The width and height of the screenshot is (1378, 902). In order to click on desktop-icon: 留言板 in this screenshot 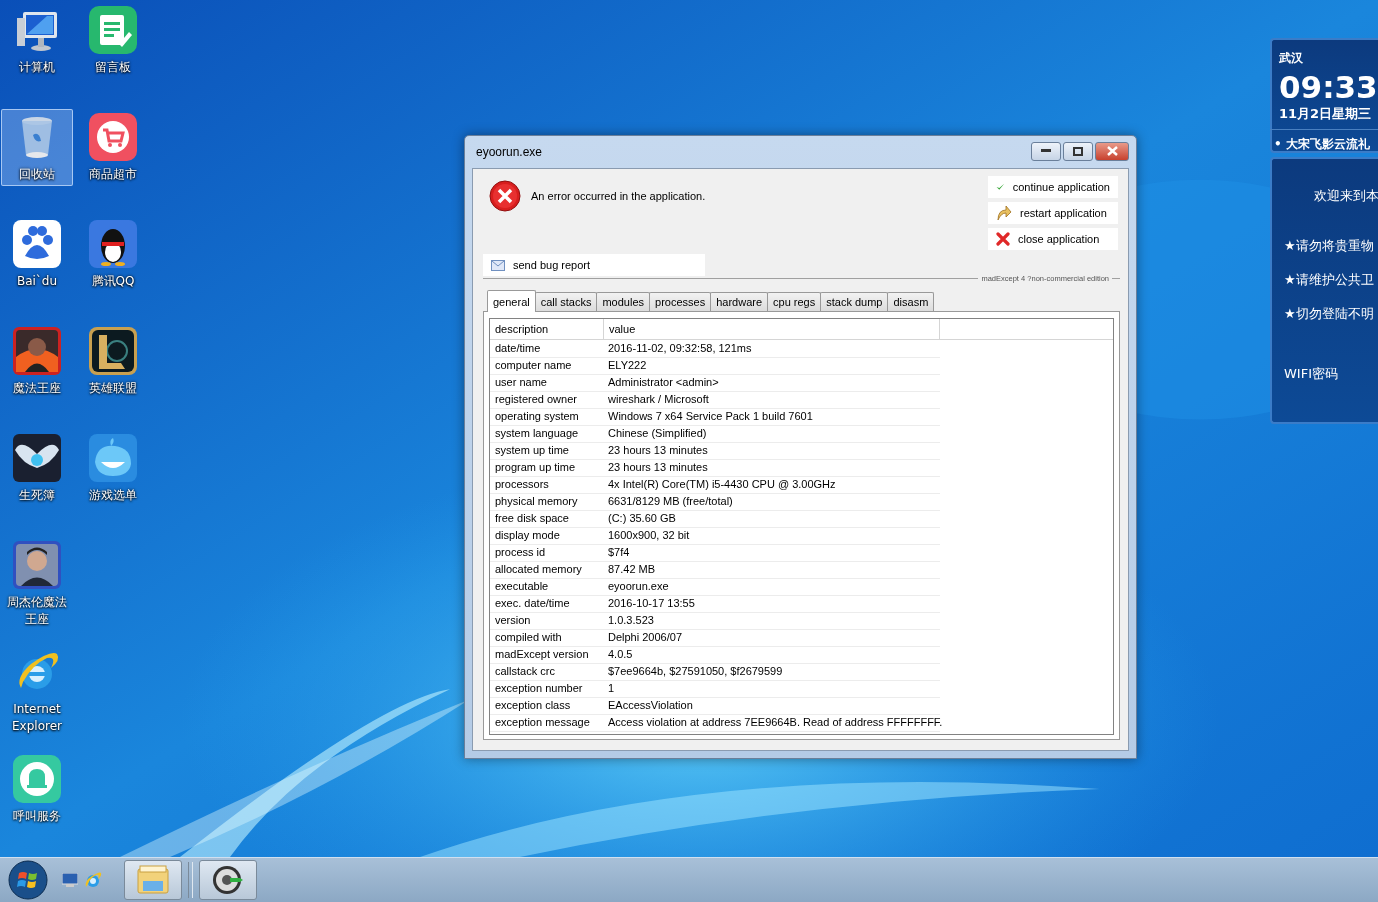, I will do `click(113, 40)`.